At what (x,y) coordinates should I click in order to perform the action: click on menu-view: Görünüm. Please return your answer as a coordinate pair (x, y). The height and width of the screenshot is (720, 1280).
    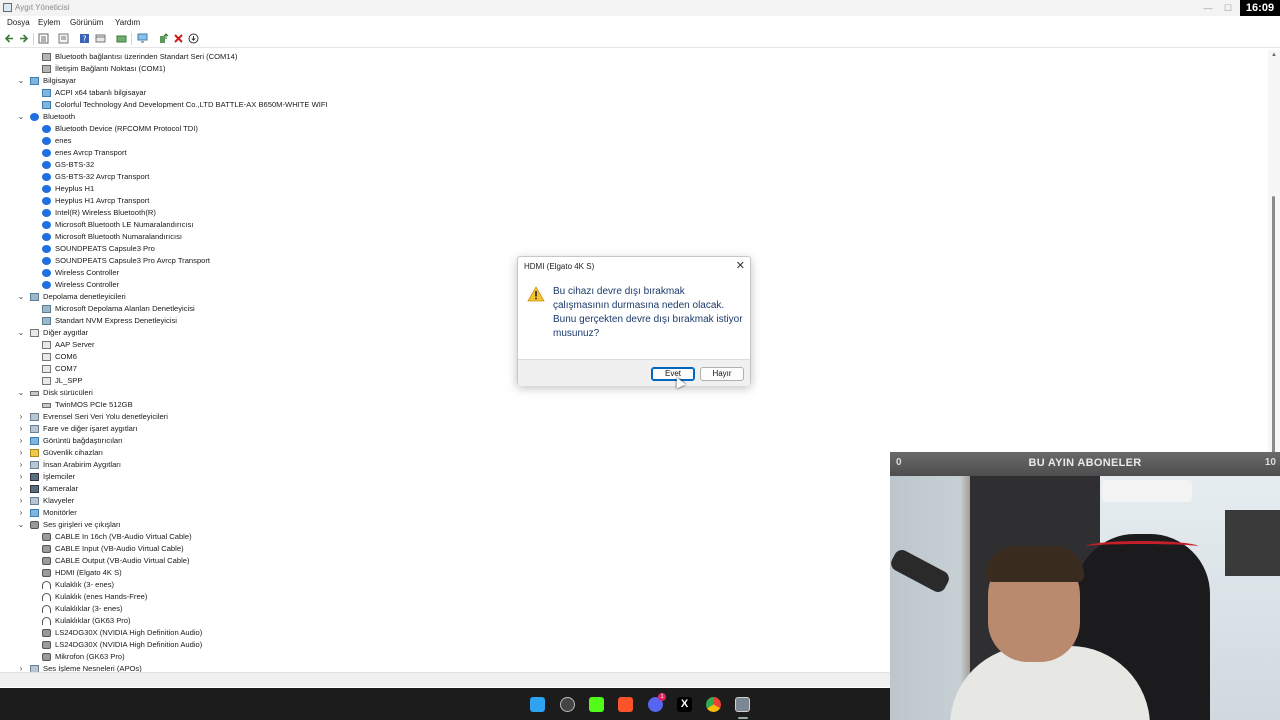
    Looking at the image, I should click on (86, 22).